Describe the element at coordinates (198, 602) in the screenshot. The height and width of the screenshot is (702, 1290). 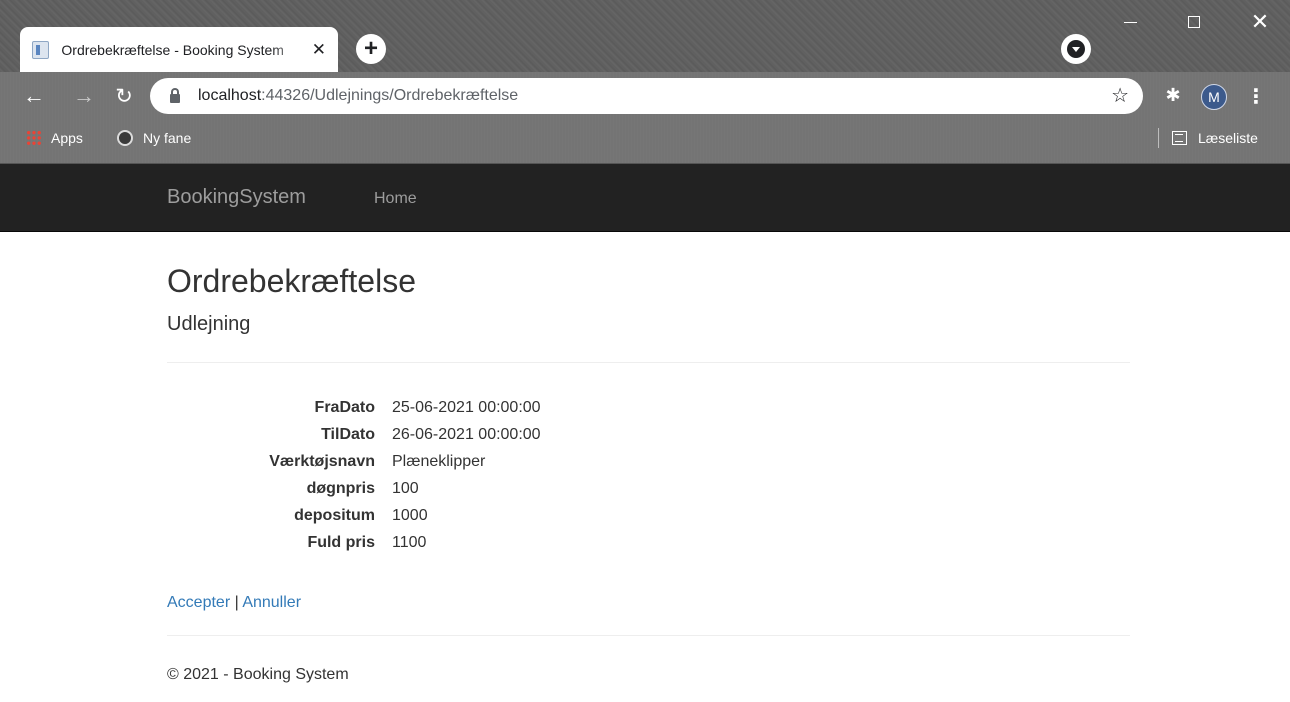
I see `accept-link: Accepter` at that location.